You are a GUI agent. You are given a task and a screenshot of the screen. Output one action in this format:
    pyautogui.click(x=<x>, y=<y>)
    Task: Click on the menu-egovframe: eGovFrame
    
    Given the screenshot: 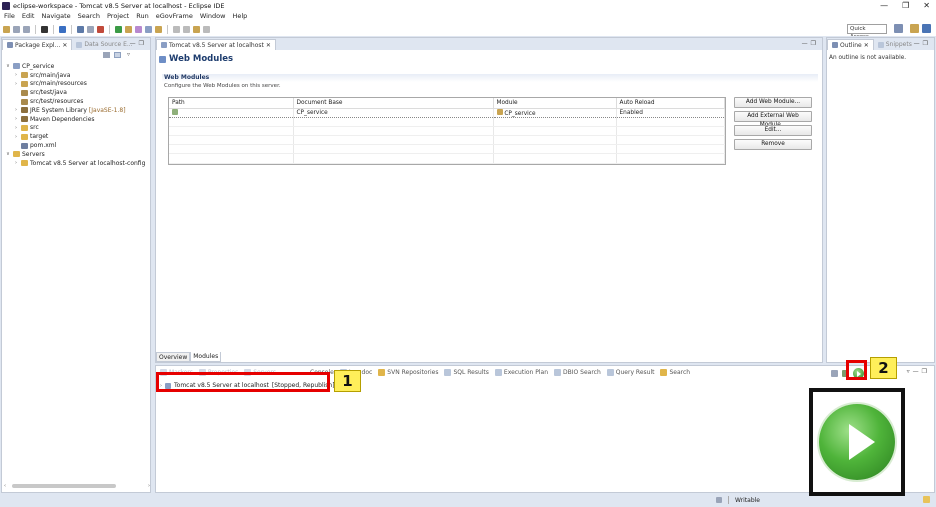 What is the action you would take?
    pyautogui.click(x=174, y=16)
    